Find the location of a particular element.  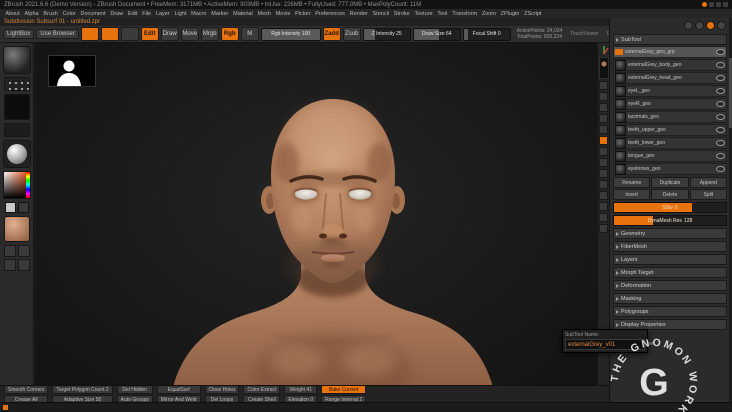

rgb-button: Rgb is located at coordinates (229, 34).